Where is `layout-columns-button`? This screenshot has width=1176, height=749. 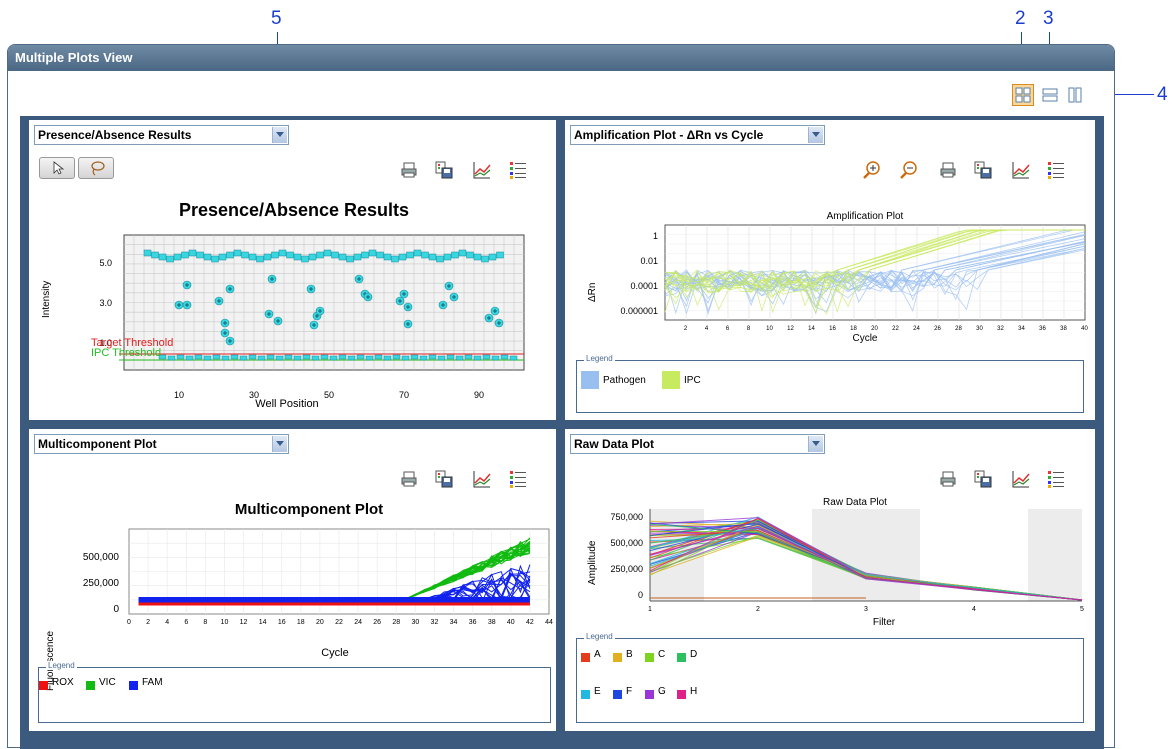
layout-columns-button is located at coordinates (1075, 95).